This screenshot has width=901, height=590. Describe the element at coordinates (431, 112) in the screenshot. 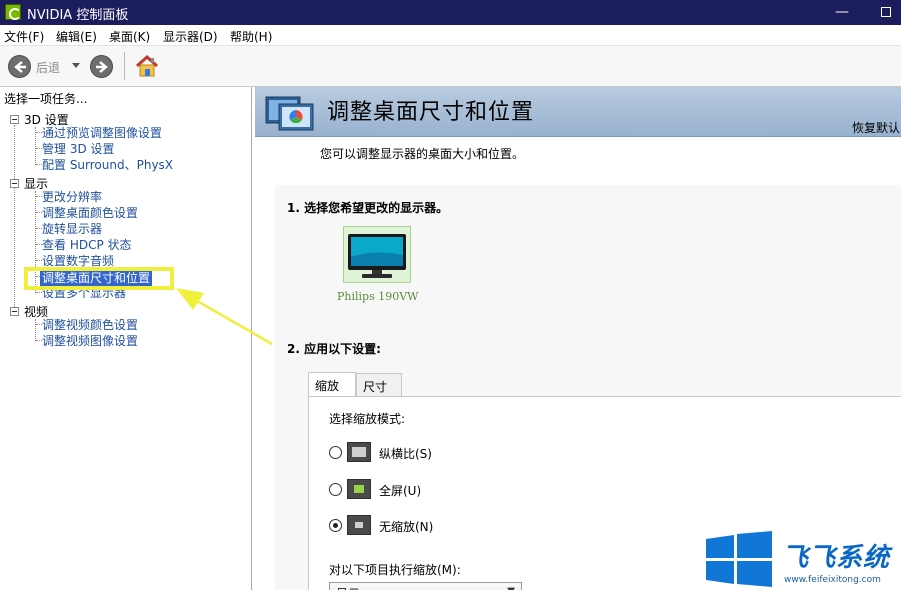

I see `page-title: 调整桌面尺寸和位置` at that location.